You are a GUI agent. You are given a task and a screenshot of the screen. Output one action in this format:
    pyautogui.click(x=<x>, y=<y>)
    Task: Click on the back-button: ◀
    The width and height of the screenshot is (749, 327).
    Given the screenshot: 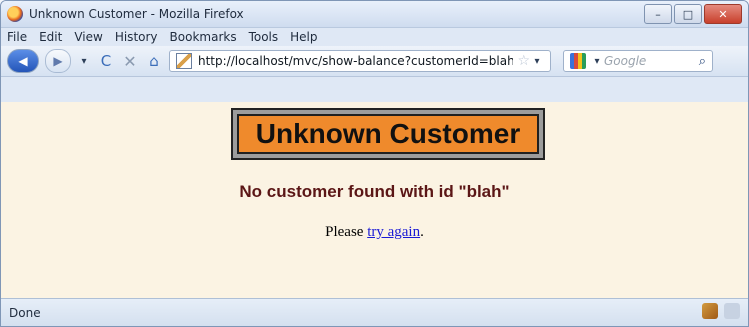 What is the action you would take?
    pyautogui.click(x=23, y=61)
    